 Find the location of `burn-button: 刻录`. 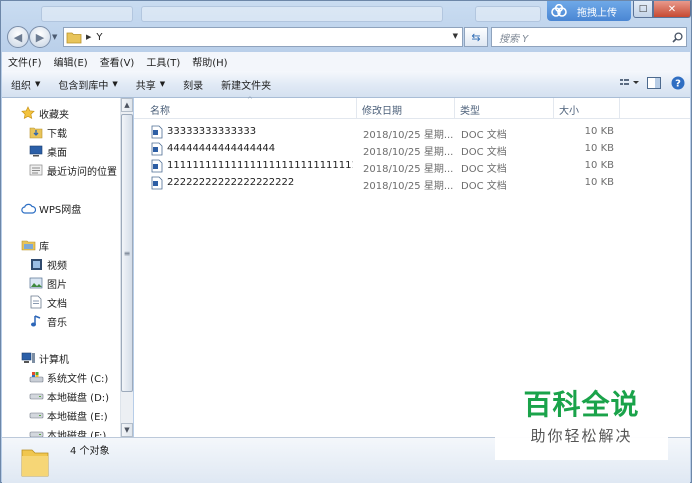

burn-button: 刻录 is located at coordinates (193, 84).